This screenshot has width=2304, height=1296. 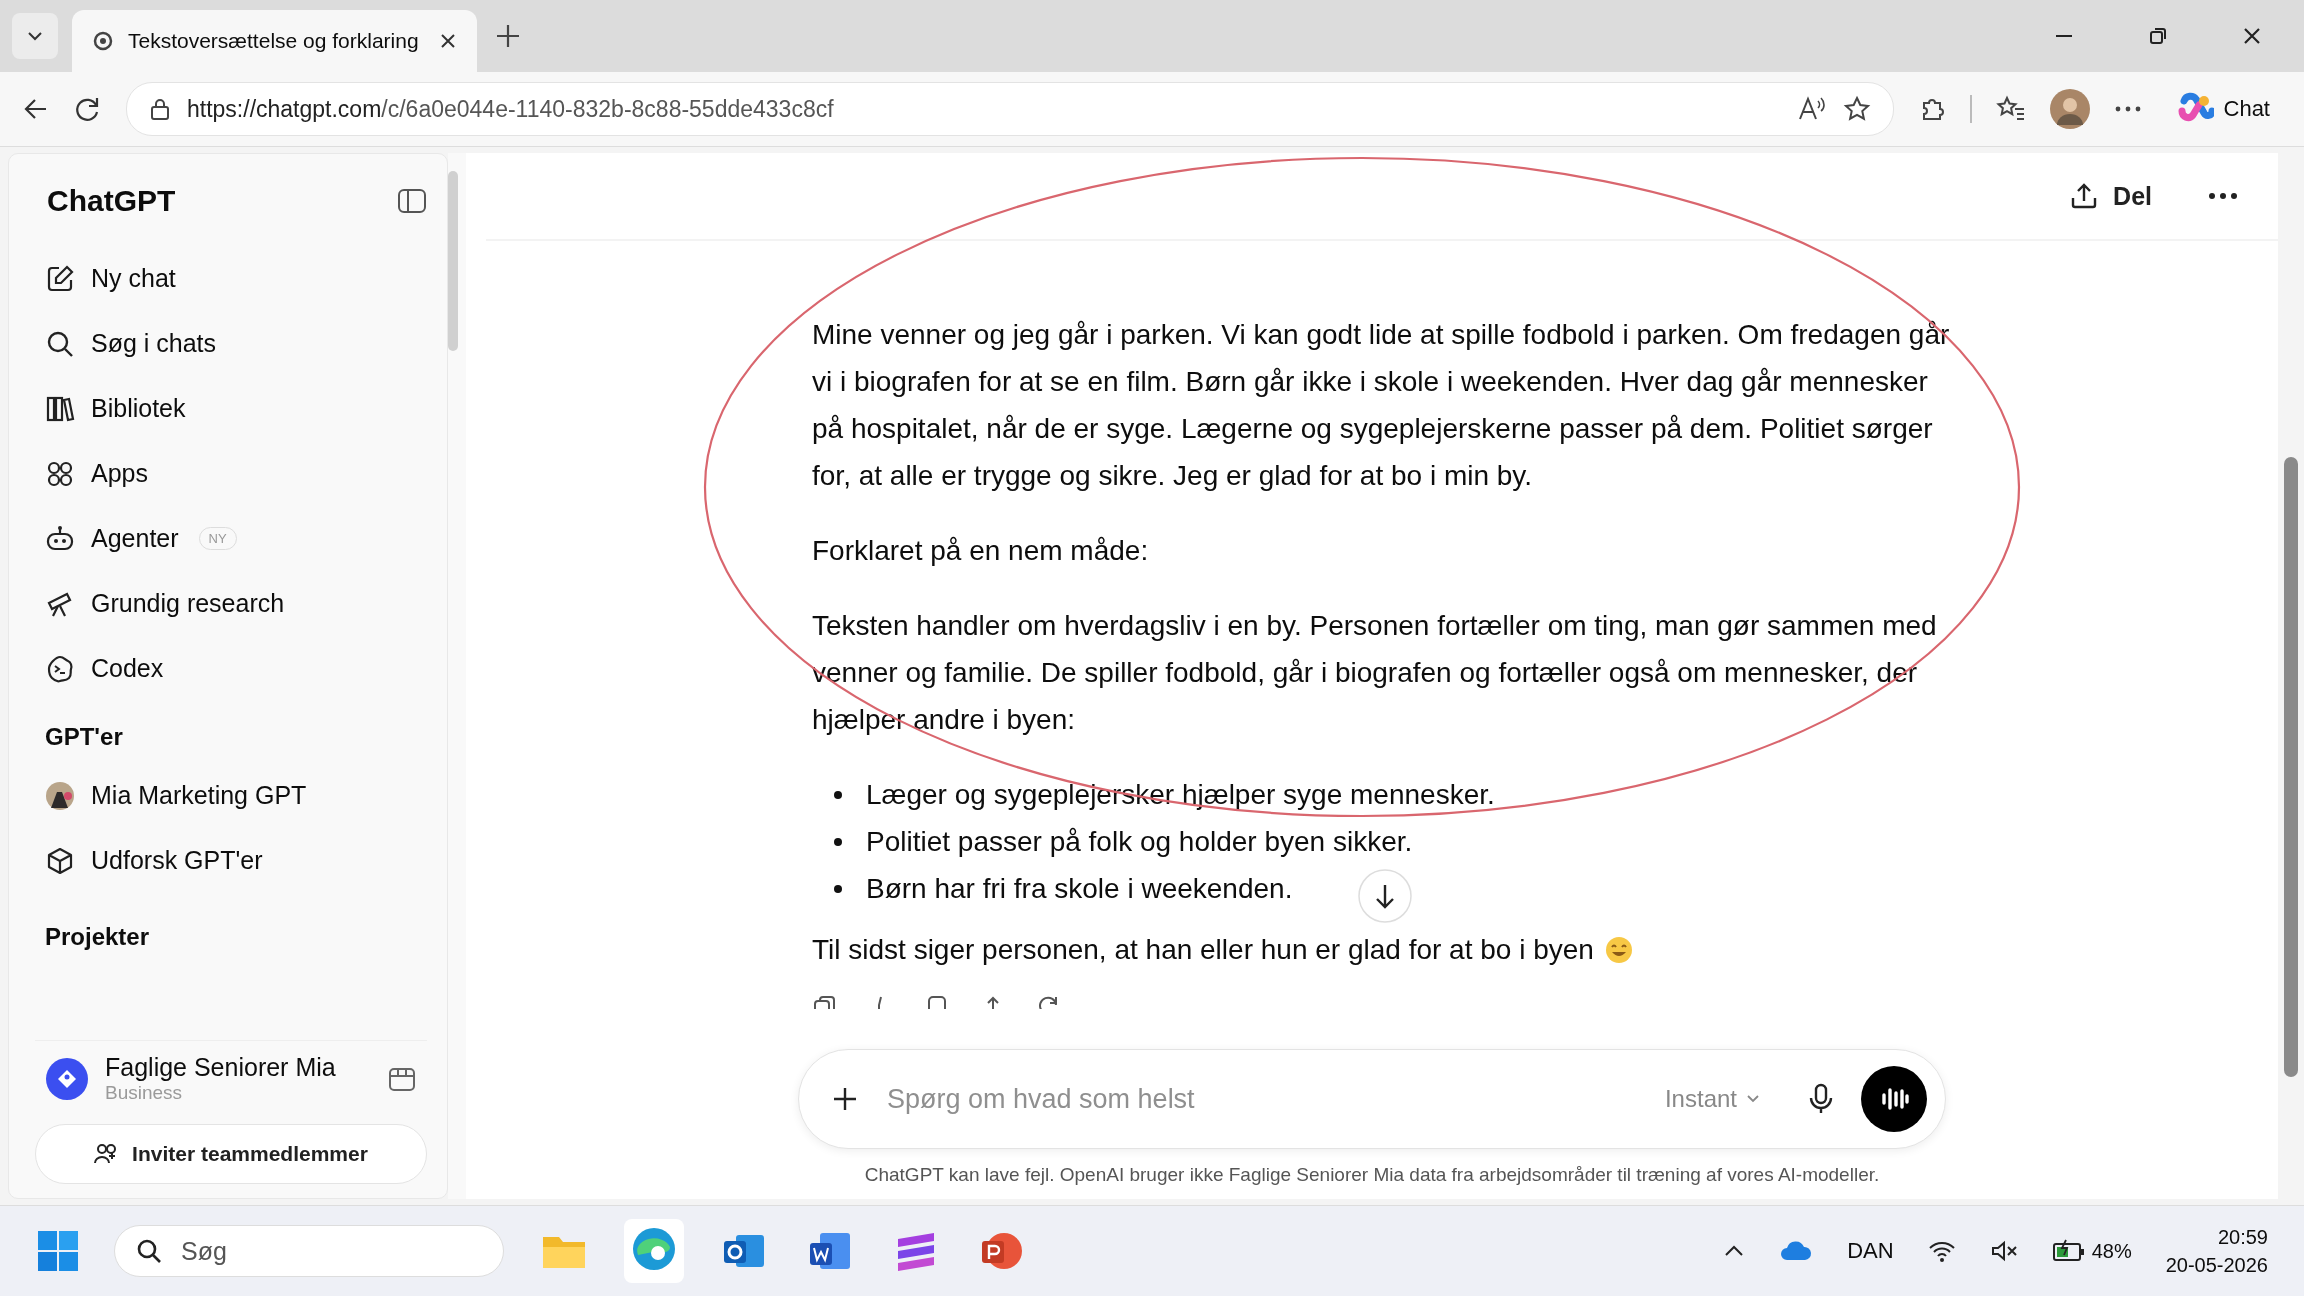 I want to click on scroll-down-icon, so click(x=1385, y=896).